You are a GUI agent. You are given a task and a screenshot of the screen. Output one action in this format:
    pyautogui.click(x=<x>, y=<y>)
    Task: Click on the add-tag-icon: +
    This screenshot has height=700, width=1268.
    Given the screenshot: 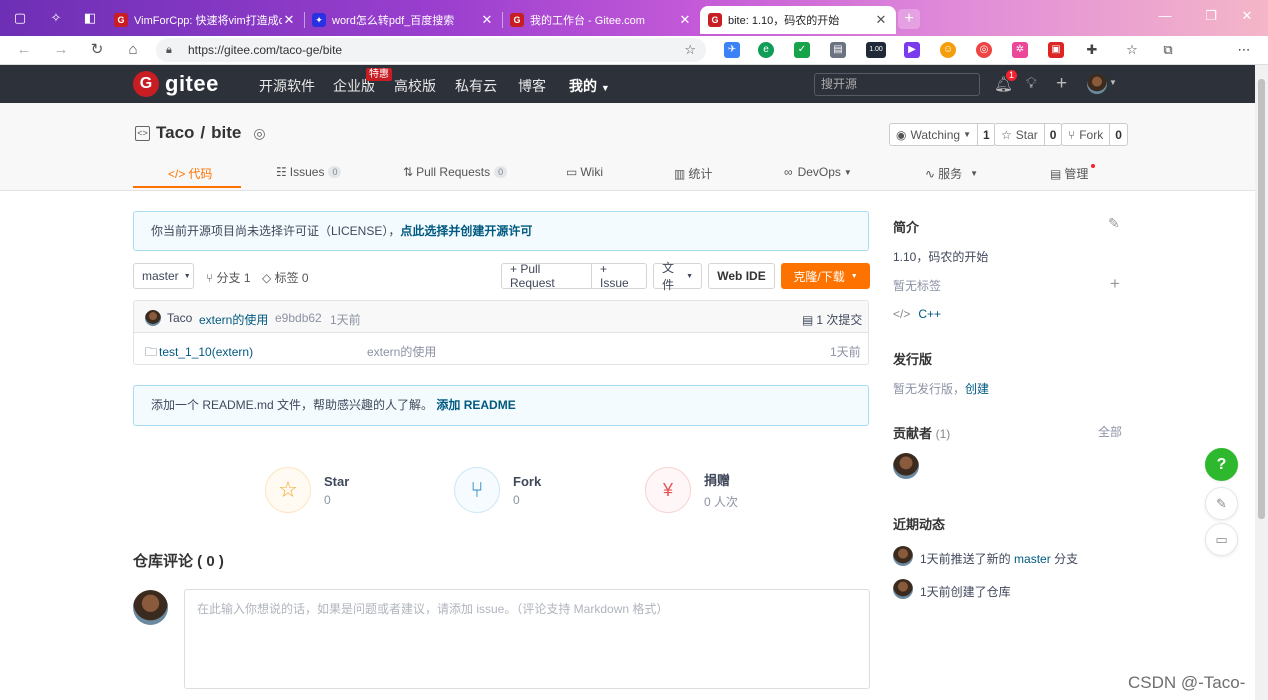 What is the action you would take?
    pyautogui.click(x=1115, y=284)
    